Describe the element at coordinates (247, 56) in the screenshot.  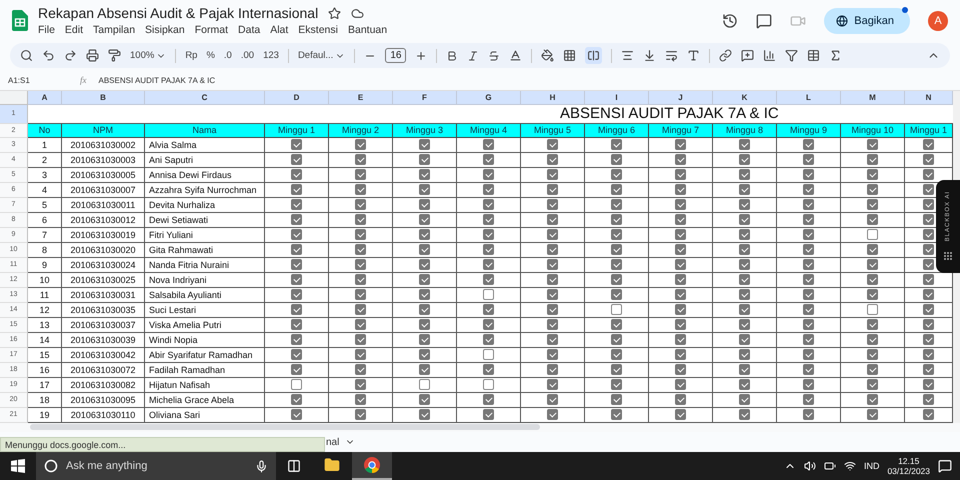
I see `increase-decimal-button: .00` at that location.